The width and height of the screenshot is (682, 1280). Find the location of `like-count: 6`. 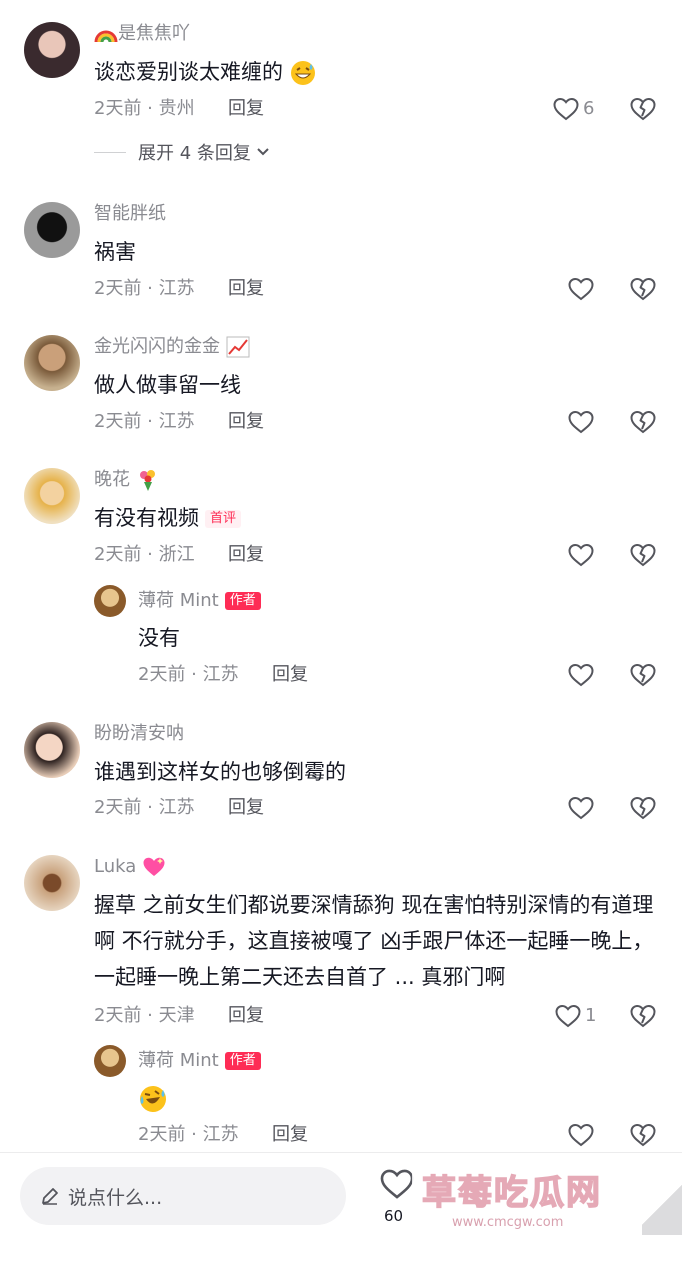

like-count: 6 is located at coordinates (589, 108).